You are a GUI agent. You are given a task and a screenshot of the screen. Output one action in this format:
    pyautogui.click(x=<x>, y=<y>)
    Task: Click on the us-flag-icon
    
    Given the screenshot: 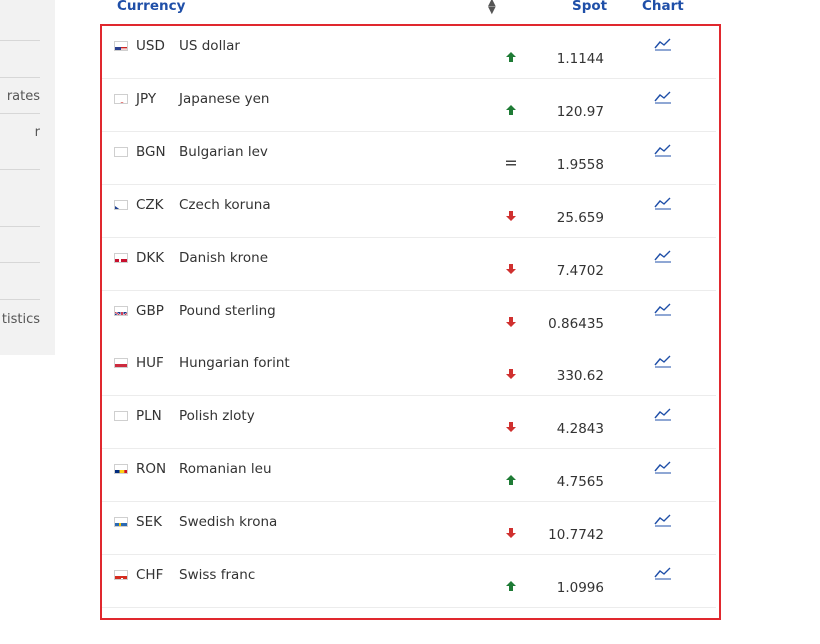 What is the action you would take?
    pyautogui.click(x=121, y=46)
    